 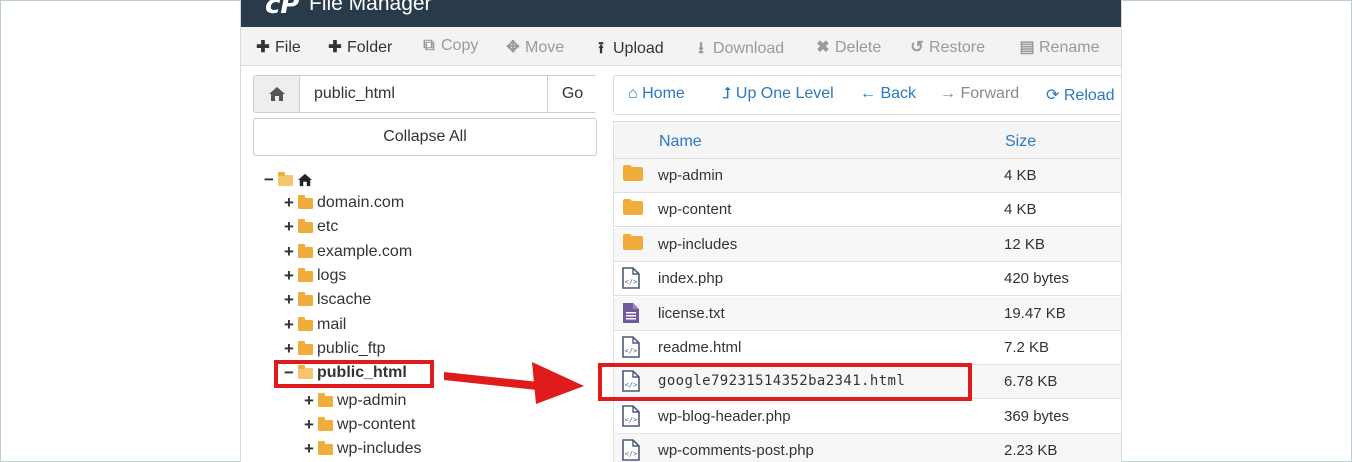 What do you see at coordinates (947, 47) in the screenshot?
I see `restore-button: ↺ Restore` at bounding box center [947, 47].